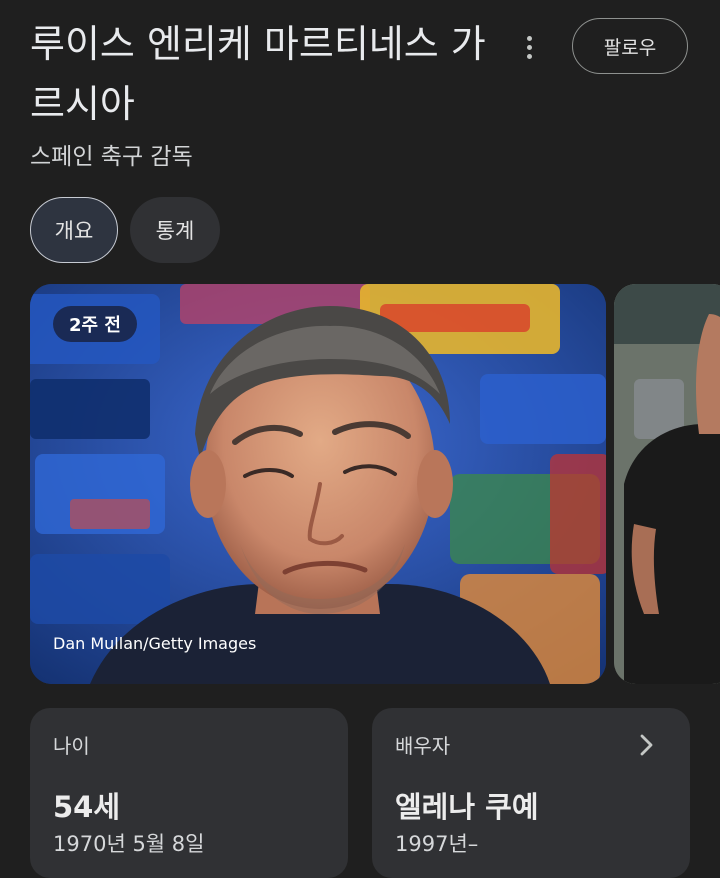 The image size is (720, 878). What do you see at coordinates (529, 47) in the screenshot?
I see `more-vert-icon` at bounding box center [529, 47].